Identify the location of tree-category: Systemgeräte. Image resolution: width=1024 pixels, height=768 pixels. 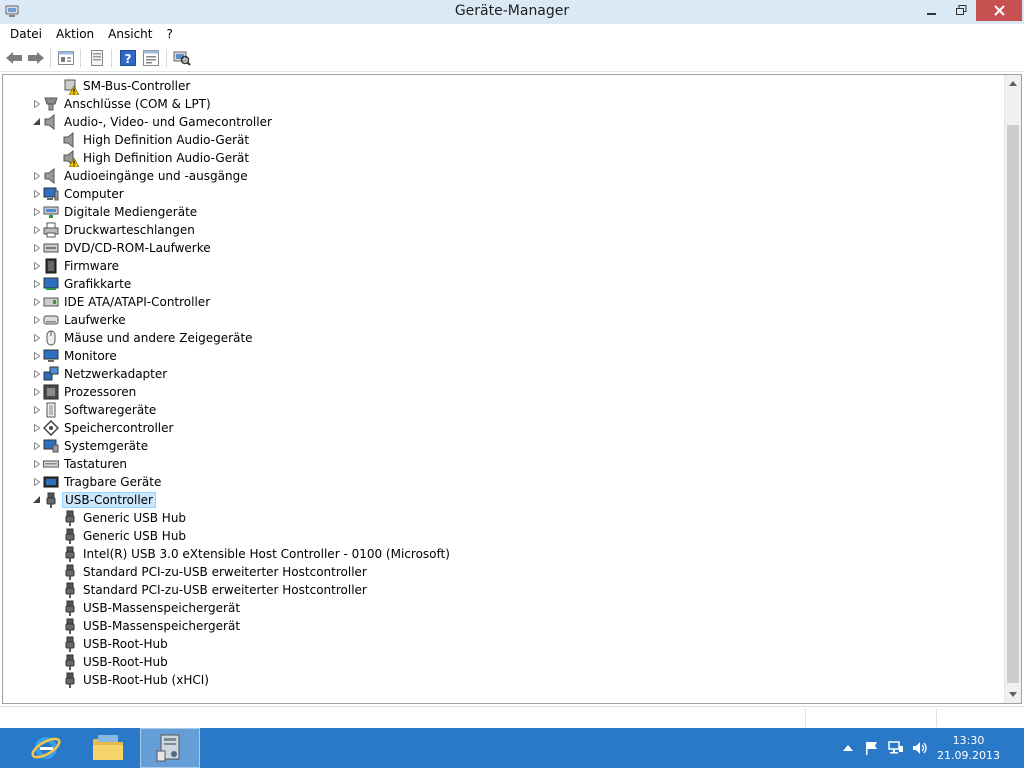
(91, 446).